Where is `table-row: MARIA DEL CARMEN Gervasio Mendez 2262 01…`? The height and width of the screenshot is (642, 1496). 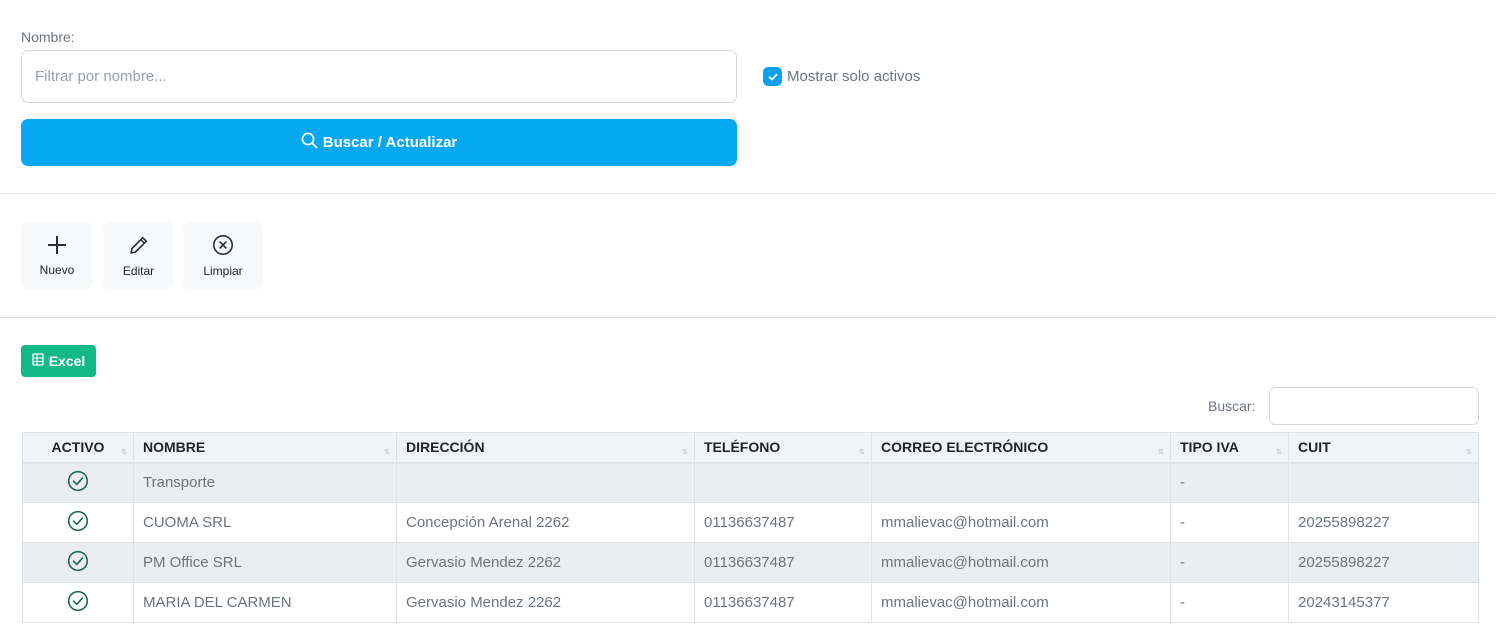 table-row: MARIA DEL CARMEN Gervasio Mendez 2262 01… is located at coordinates (750, 602).